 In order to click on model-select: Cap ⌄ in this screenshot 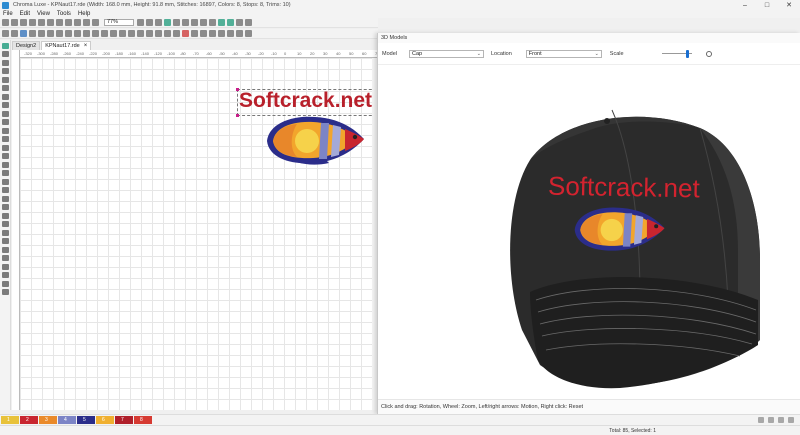, I will do `click(446, 53)`.